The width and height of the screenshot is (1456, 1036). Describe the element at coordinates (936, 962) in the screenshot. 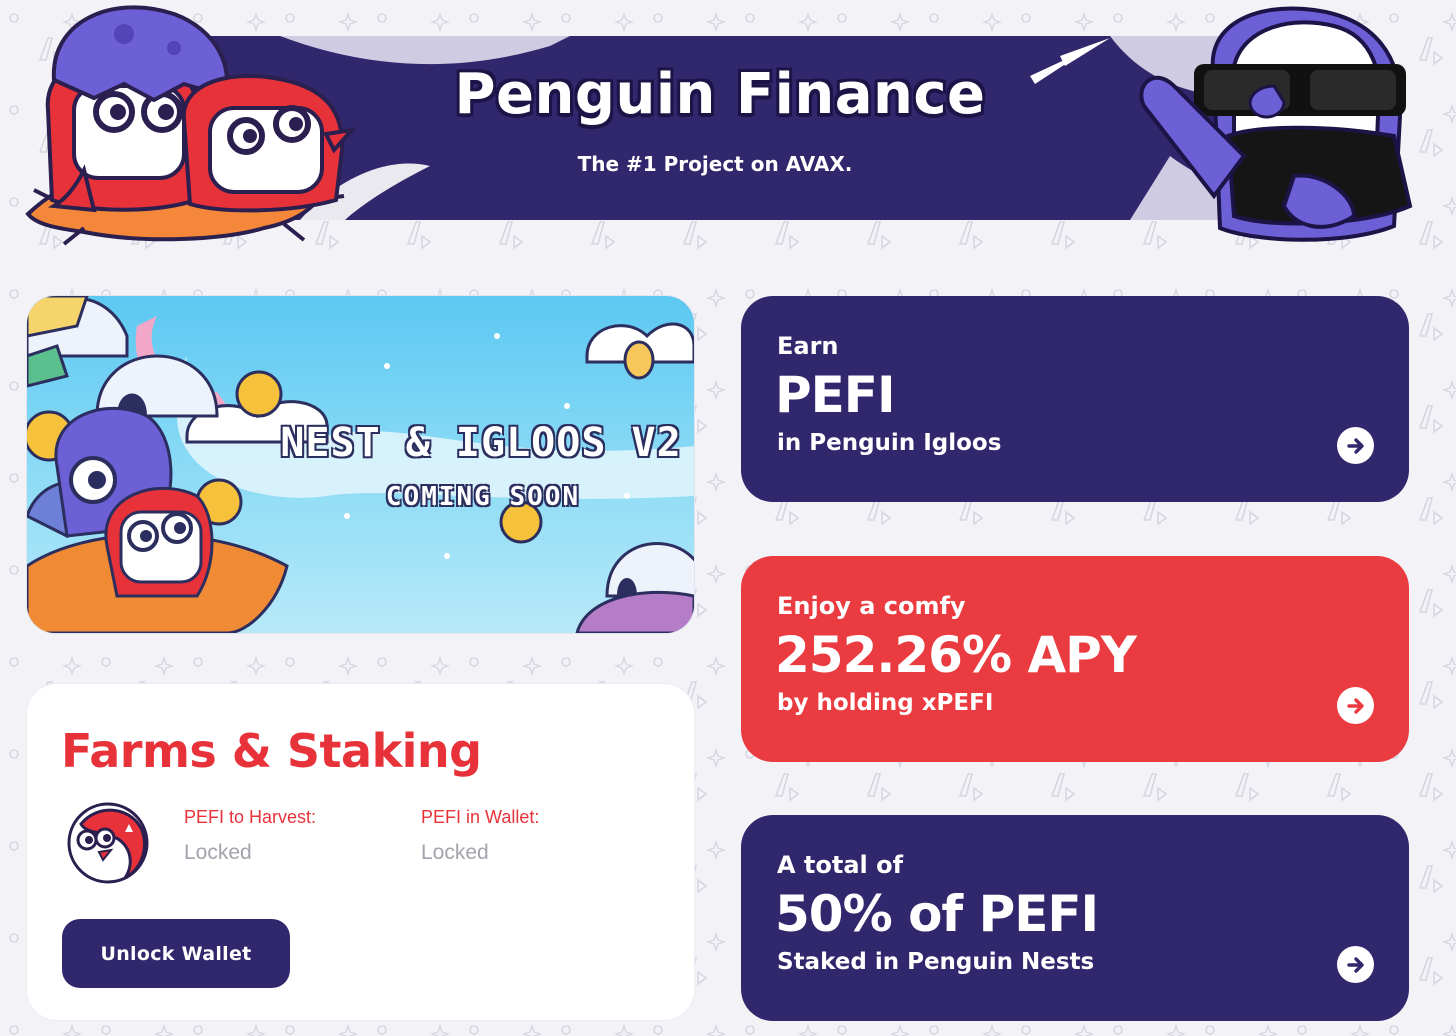

I see `card-post-text: Staked in Penguin Nests` at that location.